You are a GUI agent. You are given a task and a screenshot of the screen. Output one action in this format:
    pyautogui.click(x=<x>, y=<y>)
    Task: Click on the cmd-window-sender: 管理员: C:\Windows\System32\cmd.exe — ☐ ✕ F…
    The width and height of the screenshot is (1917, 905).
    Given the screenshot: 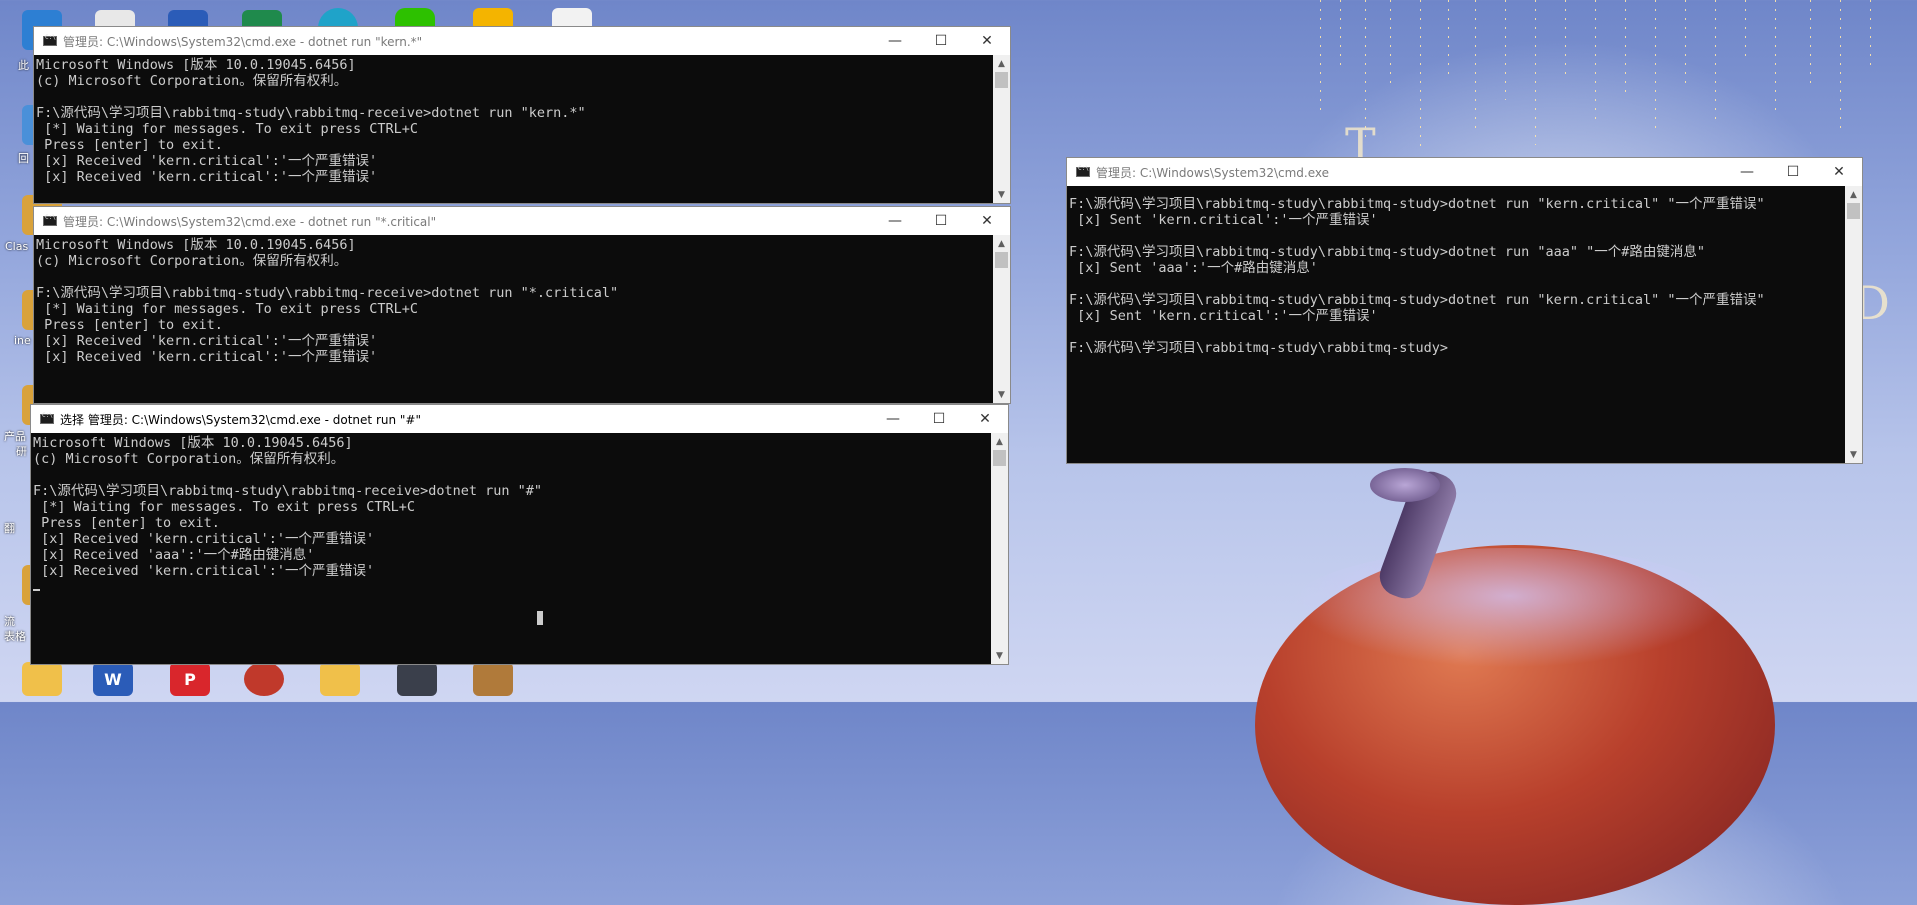 What is the action you would take?
    pyautogui.click(x=1464, y=310)
    